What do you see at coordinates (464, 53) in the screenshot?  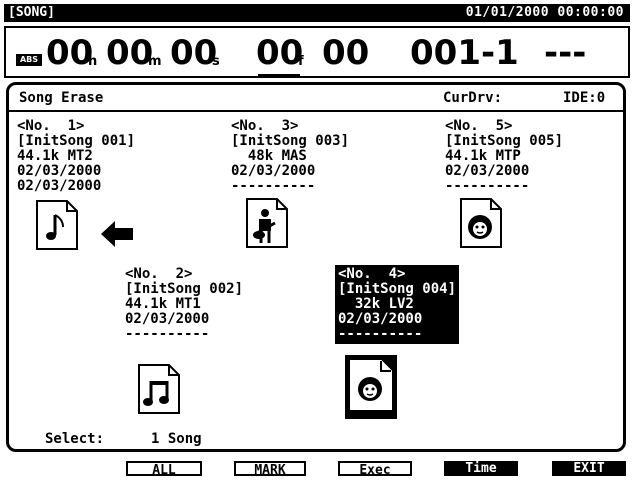 I see `counter-measure: 001-1` at bounding box center [464, 53].